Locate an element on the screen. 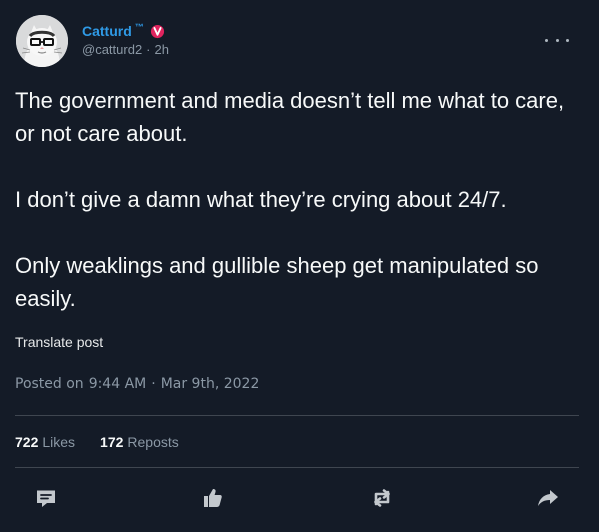 The width and height of the screenshot is (599, 532). posted-time: 9:44 AM is located at coordinates (118, 384).